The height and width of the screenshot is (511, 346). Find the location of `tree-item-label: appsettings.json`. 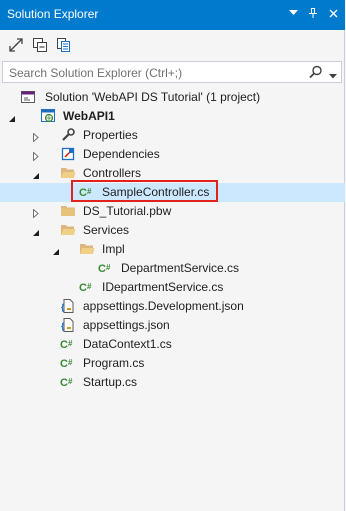

tree-item-label: appsettings.json is located at coordinates (126, 325).